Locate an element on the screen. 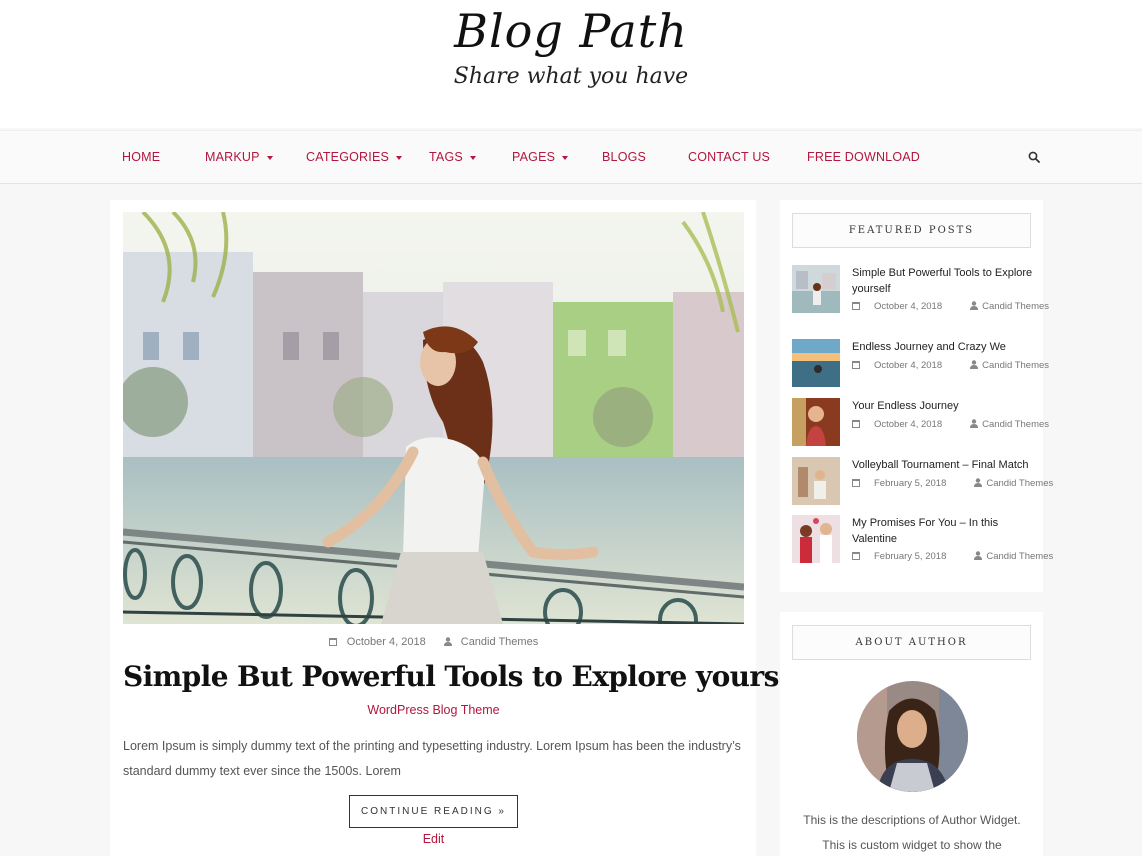 Image resolution: width=1142 pixels, height=856 pixels. nav-item-tags: TAGS is located at coordinates (452, 157).